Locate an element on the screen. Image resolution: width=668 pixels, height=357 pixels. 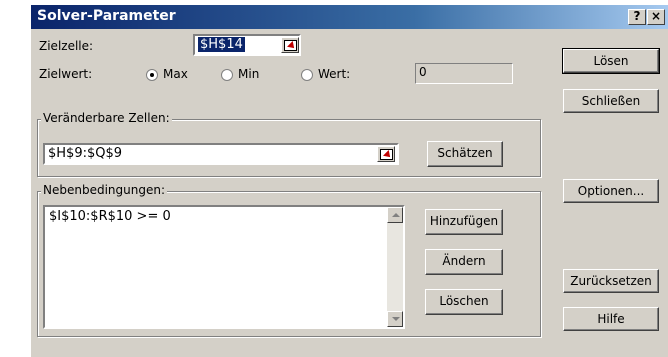
constraints-title: Nebenbedingungen: is located at coordinates (104, 190).